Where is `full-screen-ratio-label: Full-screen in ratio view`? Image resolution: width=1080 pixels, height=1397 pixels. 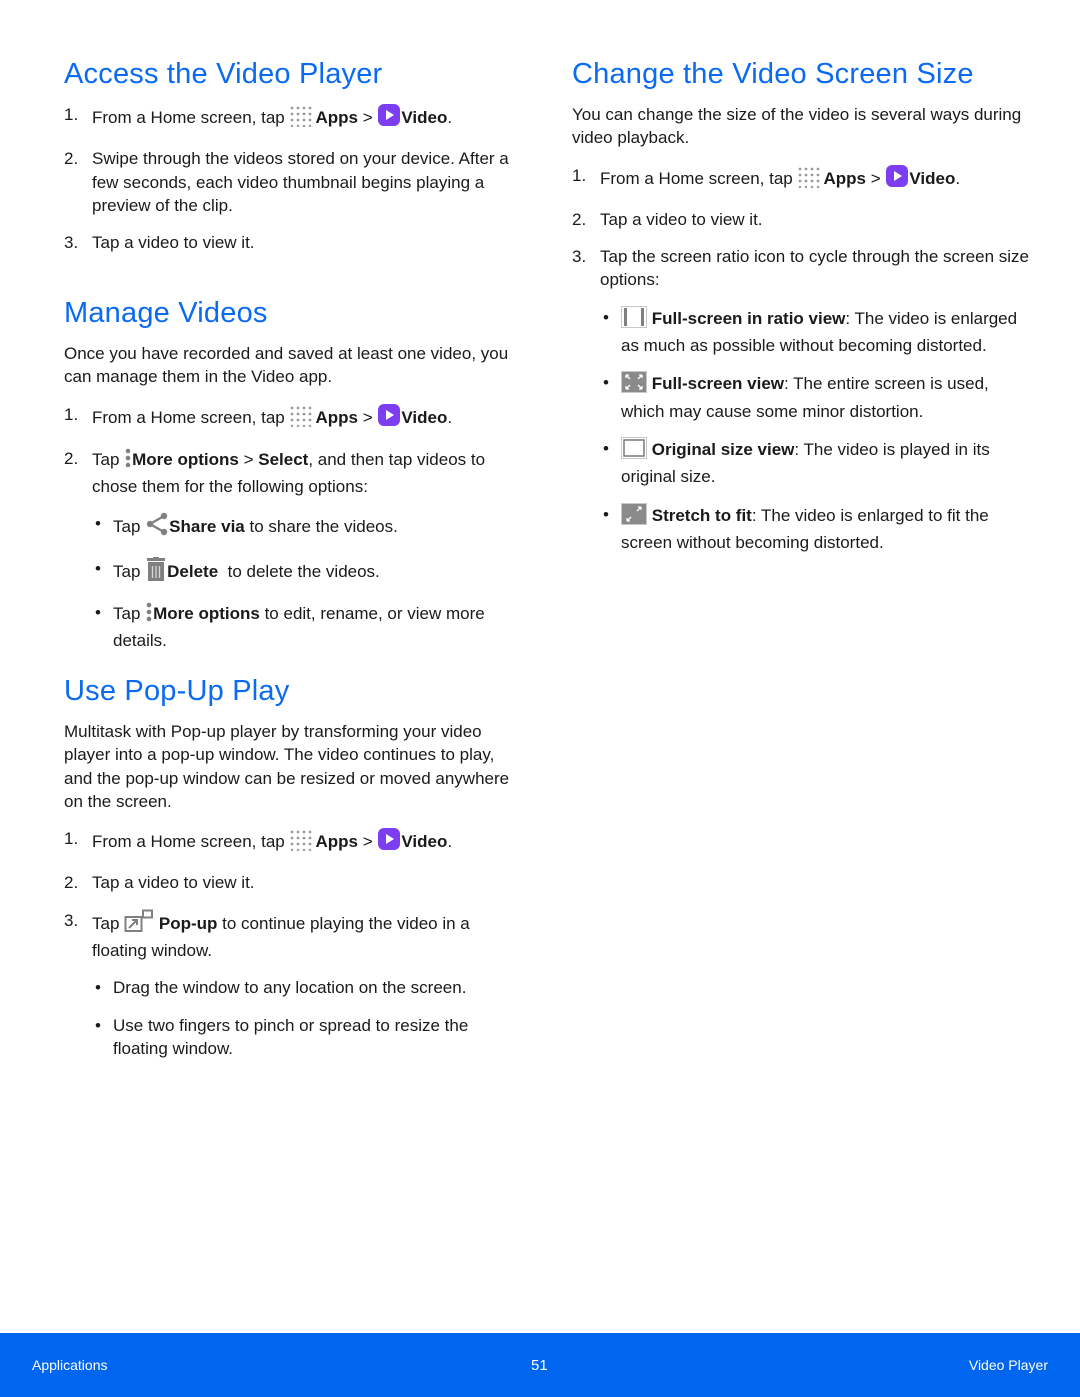
full-screen-ratio-label: Full-screen in ratio view is located at coordinates (748, 318).